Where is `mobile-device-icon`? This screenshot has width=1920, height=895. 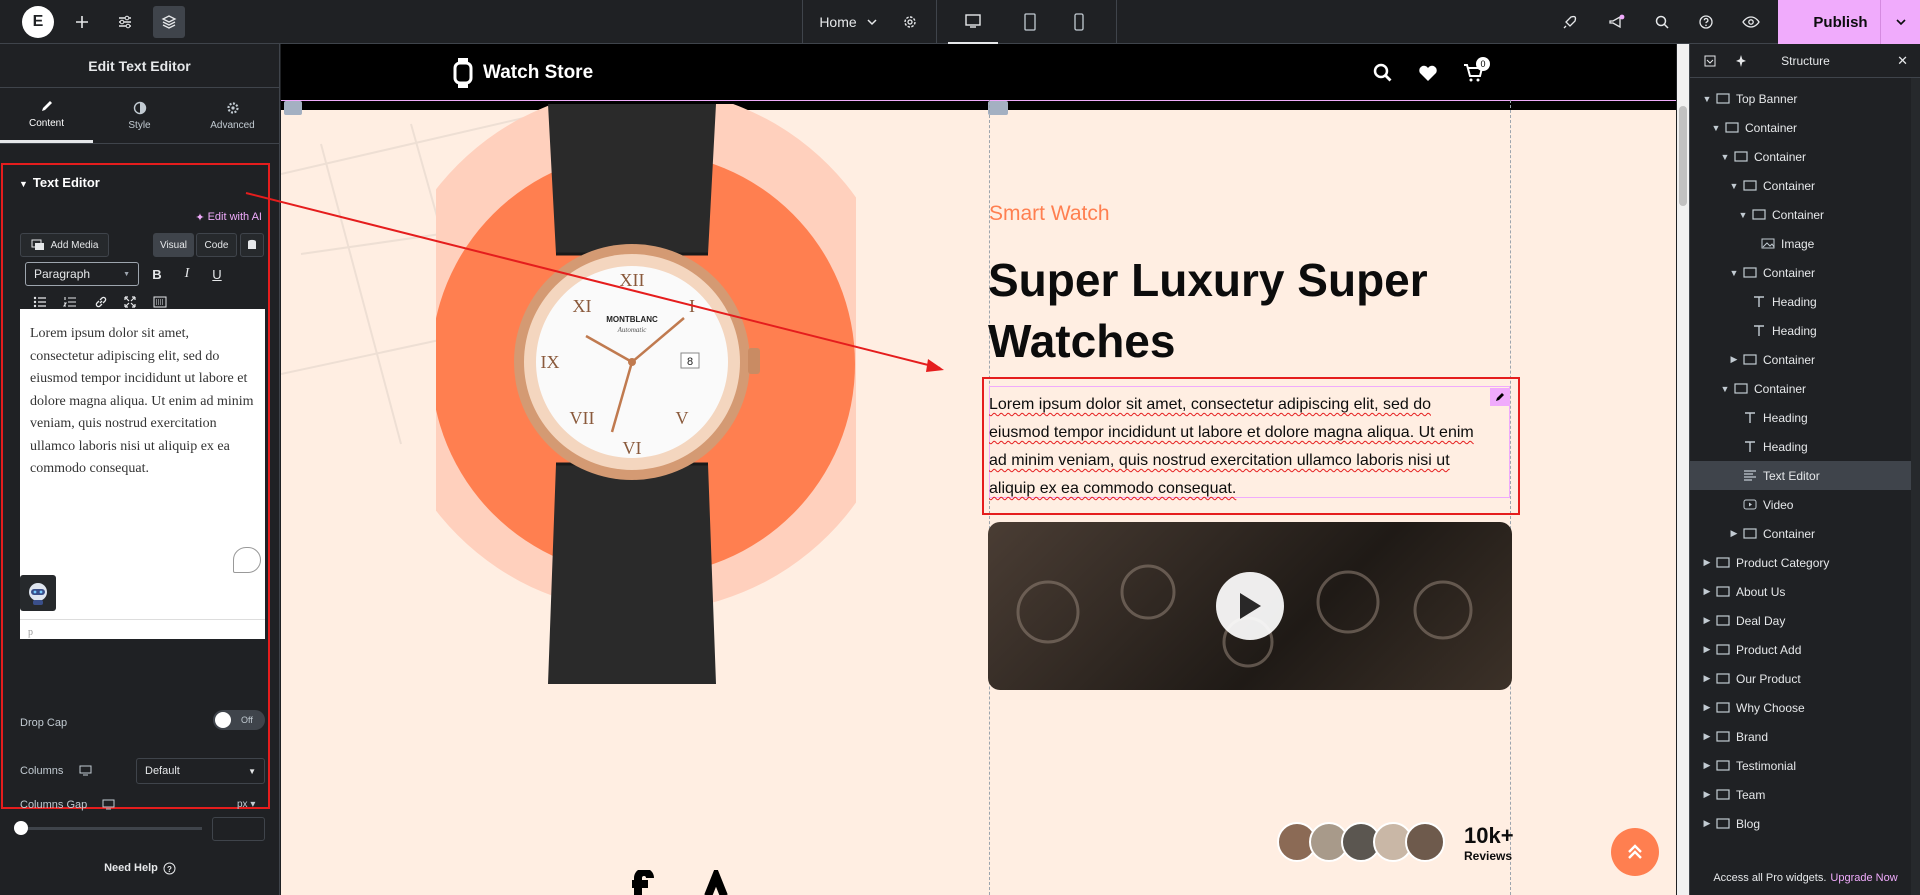 mobile-device-icon is located at coordinates (1079, 22).